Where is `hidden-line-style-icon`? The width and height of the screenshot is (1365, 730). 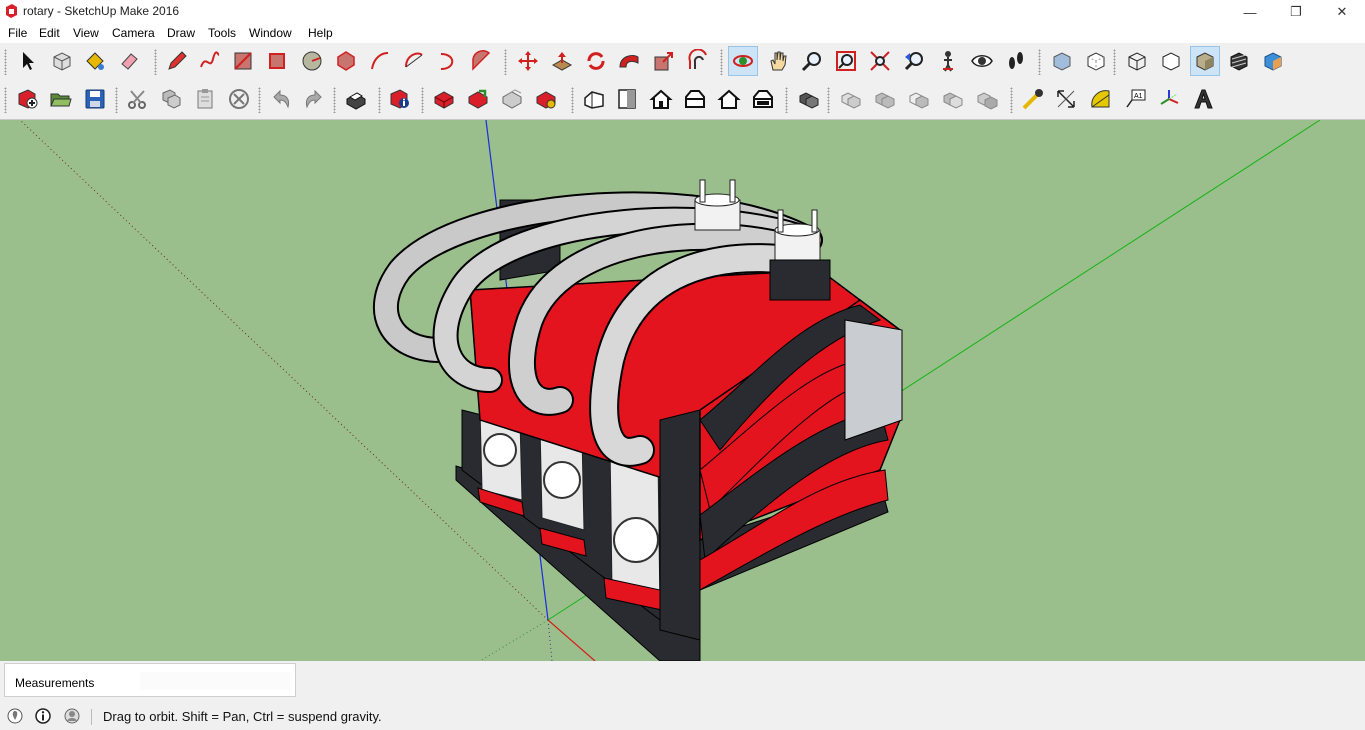 hidden-line-style-icon is located at coordinates (1171, 61).